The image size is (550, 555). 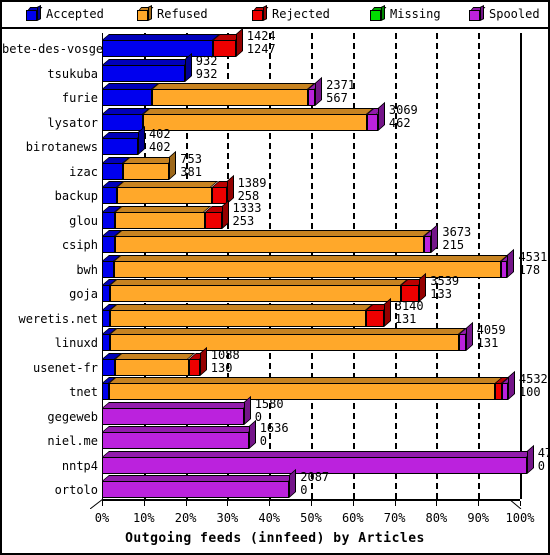 What do you see at coordinates (79, 245) in the screenshot?
I see `y-axis-label-csiph: csiph` at bounding box center [79, 245].